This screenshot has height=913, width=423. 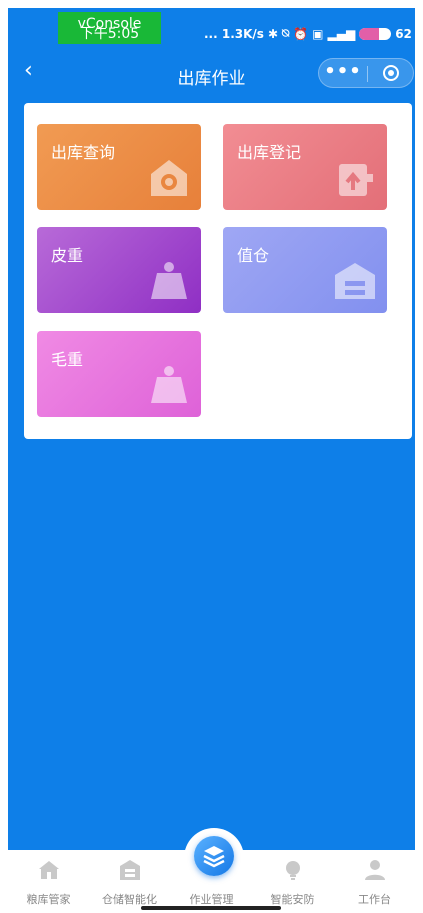 What do you see at coordinates (305, 167) in the screenshot?
I see `tile-outbound-register: 出库登记` at bounding box center [305, 167].